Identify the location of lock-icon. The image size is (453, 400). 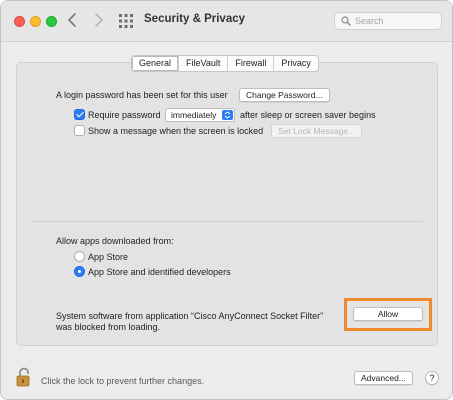
(23, 377).